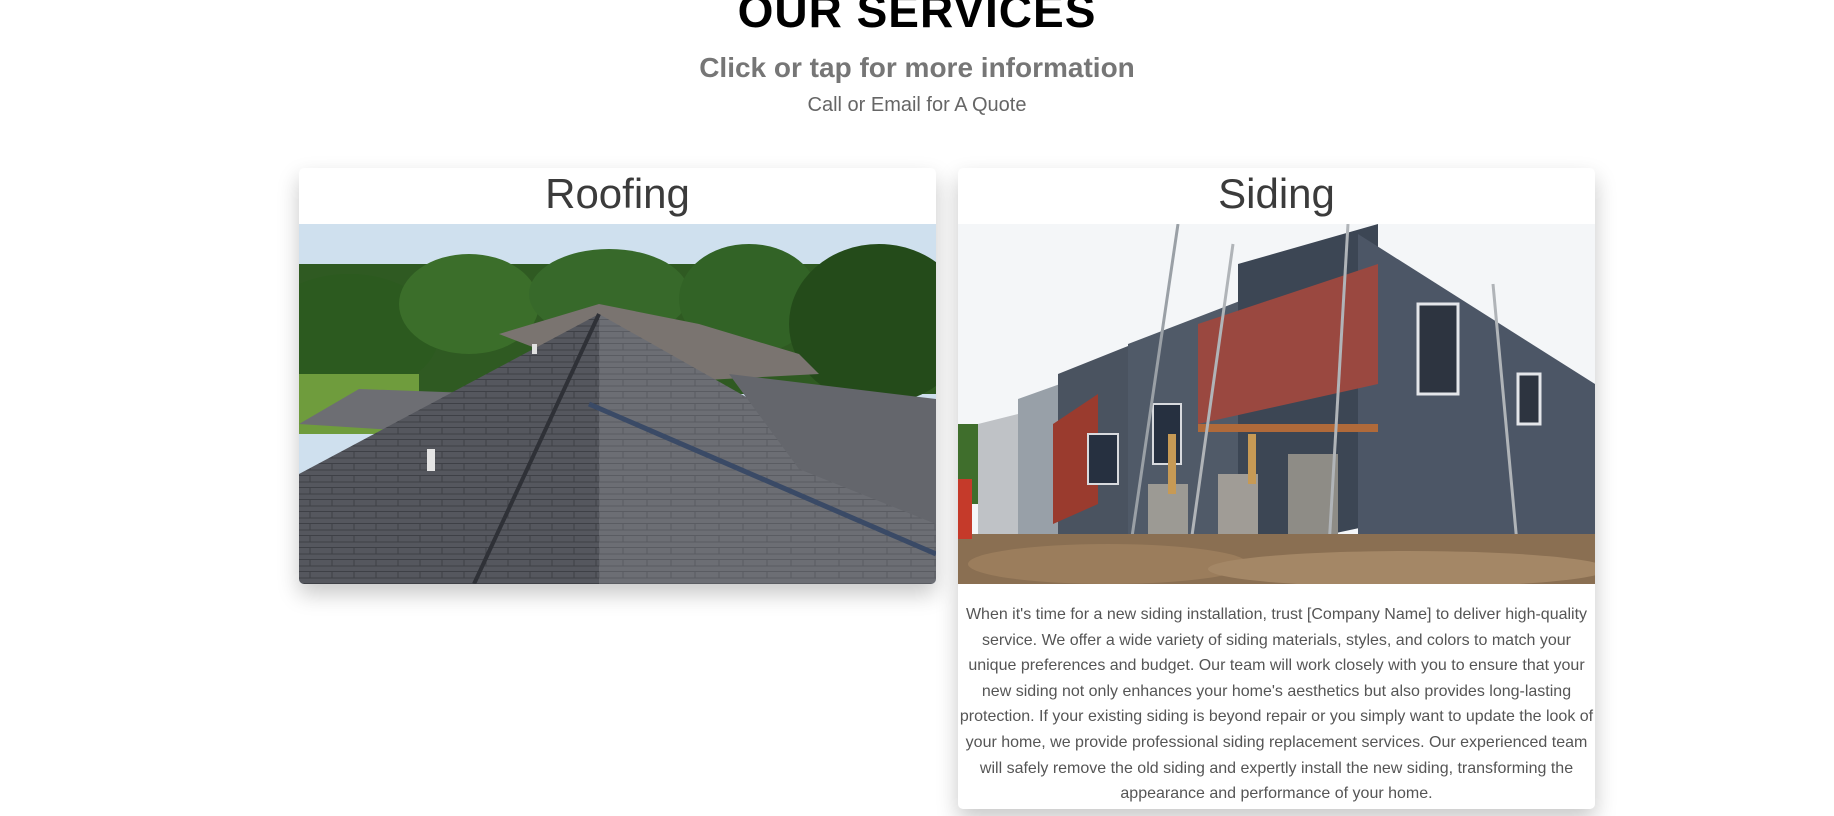 The image size is (1834, 816). What do you see at coordinates (617, 193) in the screenshot?
I see `card-title: Roofing` at bounding box center [617, 193].